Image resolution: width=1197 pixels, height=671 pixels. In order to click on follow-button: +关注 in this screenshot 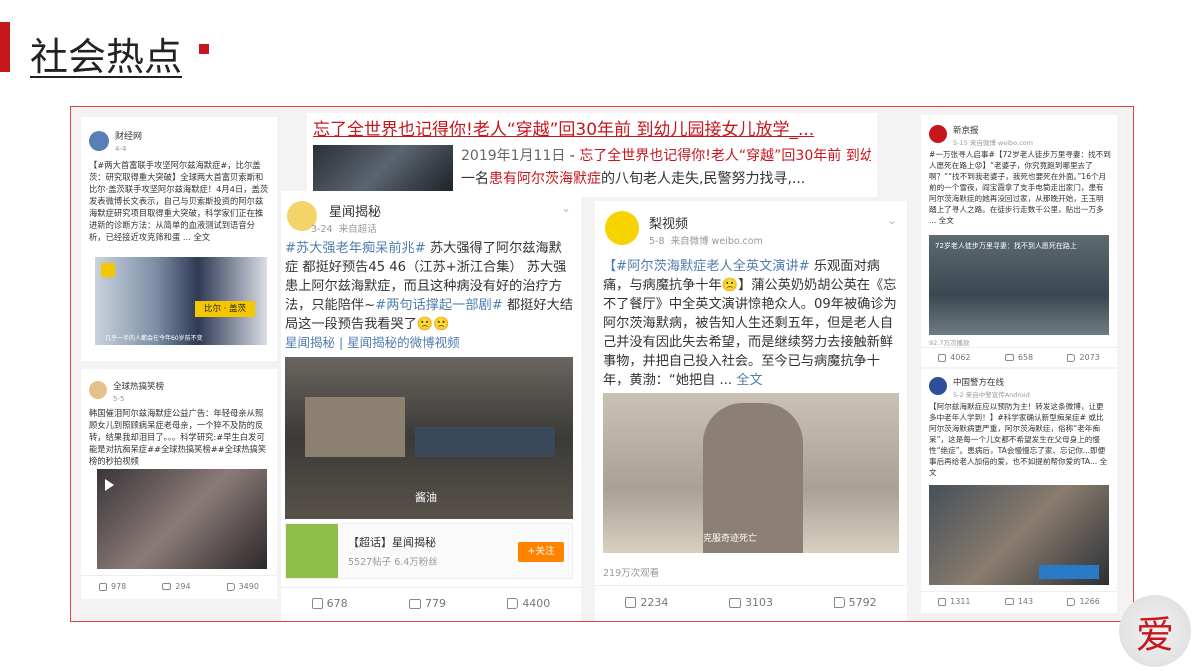, I will do `click(541, 552)`.